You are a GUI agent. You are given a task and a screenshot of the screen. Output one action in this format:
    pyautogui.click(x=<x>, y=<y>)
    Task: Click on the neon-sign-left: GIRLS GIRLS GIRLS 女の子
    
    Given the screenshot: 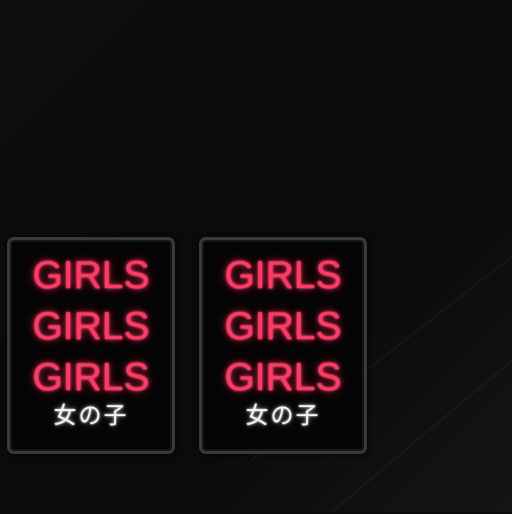 What is the action you would take?
    pyautogui.click(x=91, y=345)
    